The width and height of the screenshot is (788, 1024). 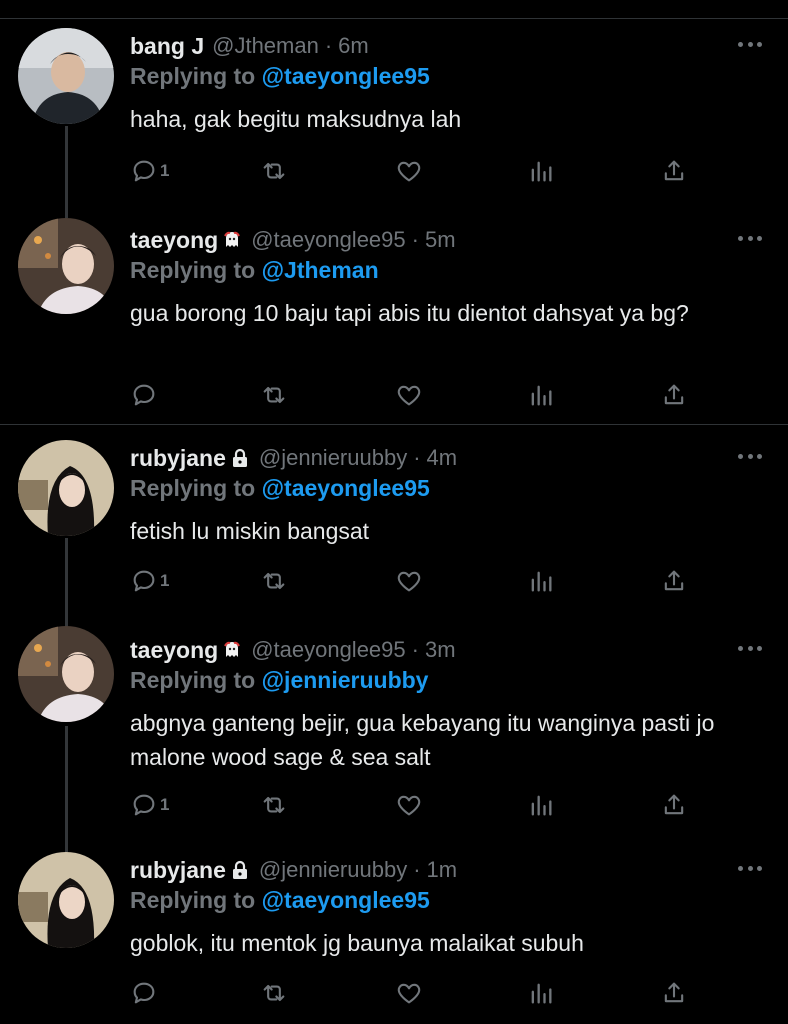 What do you see at coordinates (440, 650) in the screenshot?
I see `timestamp: 3m` at bounding box center [440, 650].